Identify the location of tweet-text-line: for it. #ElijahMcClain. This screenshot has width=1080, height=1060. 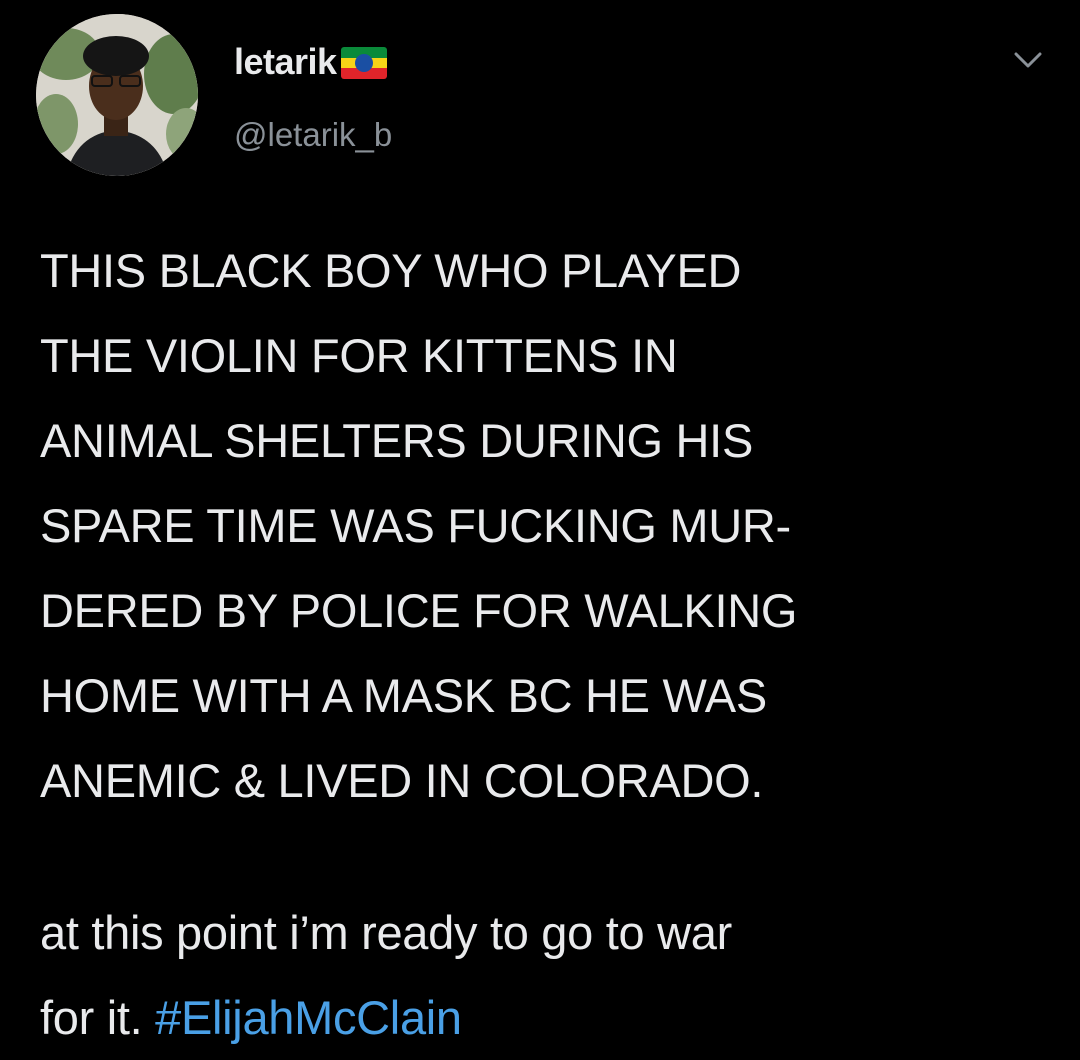
(550, 1017).